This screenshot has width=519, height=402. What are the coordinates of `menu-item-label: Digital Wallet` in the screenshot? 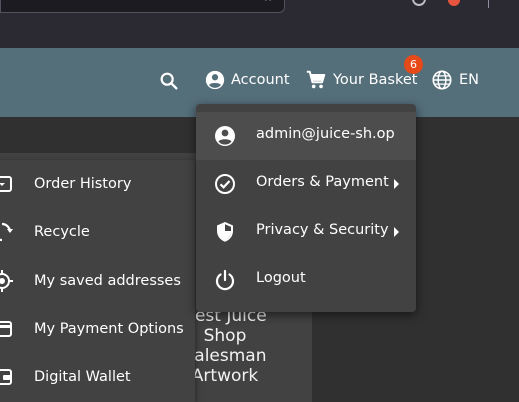 It's located at (82, 377).